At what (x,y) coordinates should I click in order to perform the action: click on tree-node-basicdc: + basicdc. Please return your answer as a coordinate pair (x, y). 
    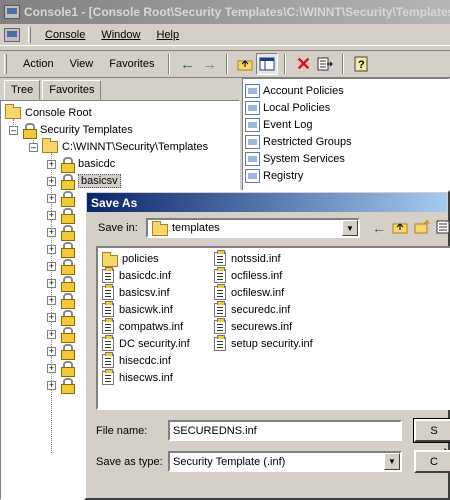
    Looking at the image, I should click on (81, 164).